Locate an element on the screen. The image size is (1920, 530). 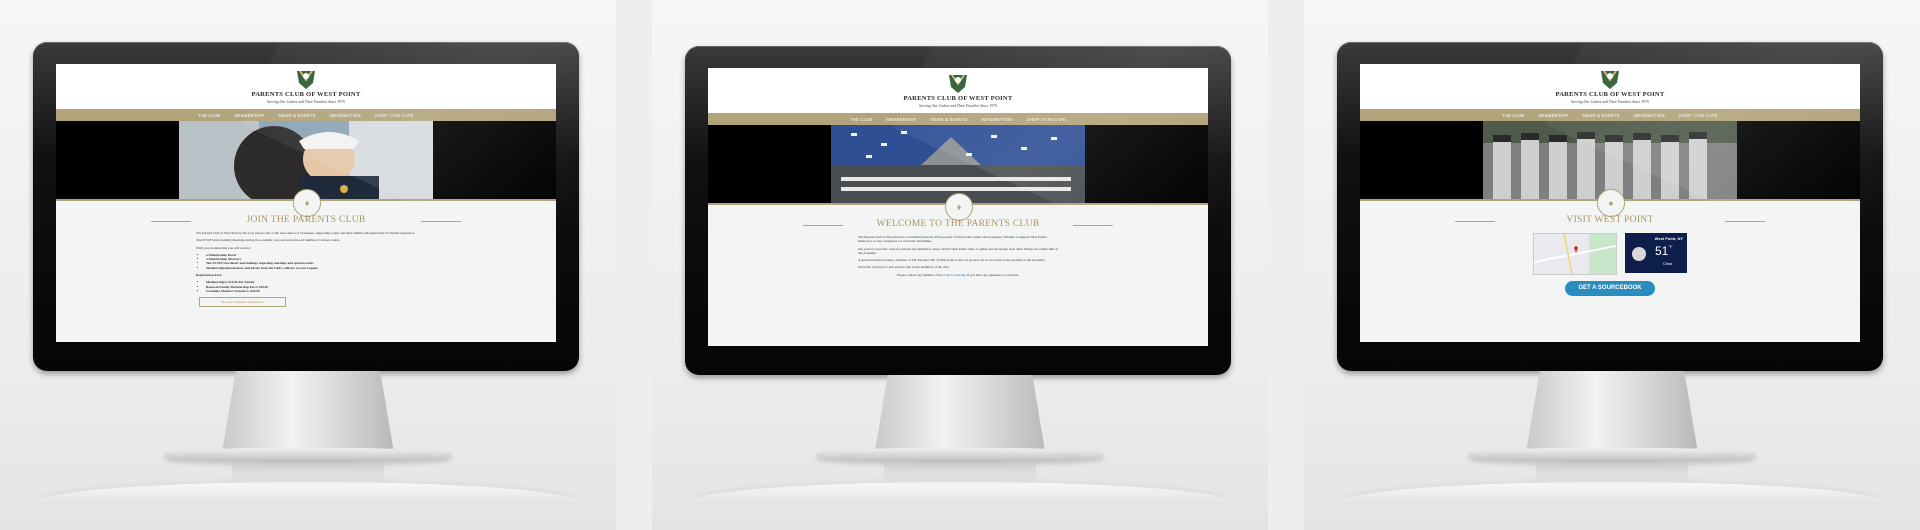
hero-photo-embrace is located at coordinates (306, 160).